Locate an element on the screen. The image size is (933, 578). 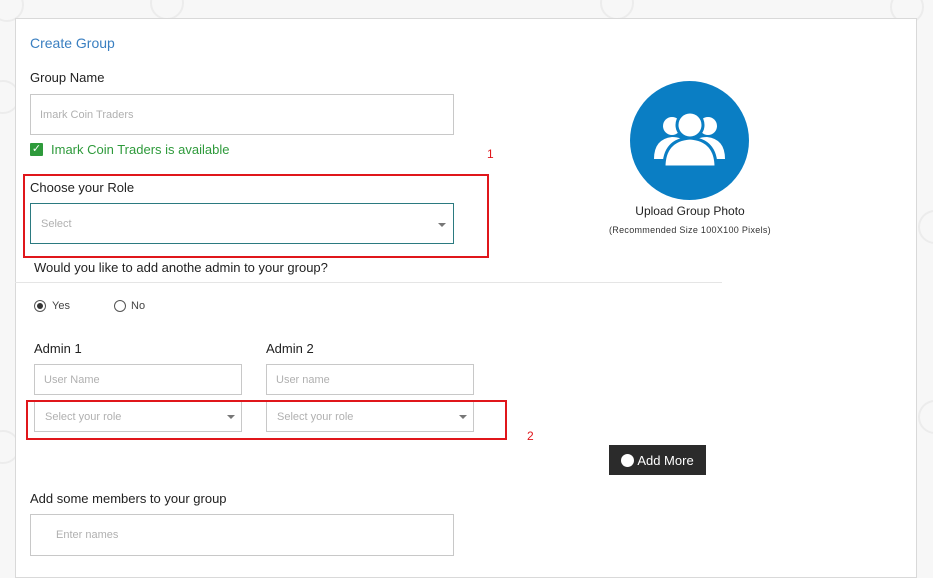
upload-photo-label: Upload Group Photo is located at coordinates (690, 211).